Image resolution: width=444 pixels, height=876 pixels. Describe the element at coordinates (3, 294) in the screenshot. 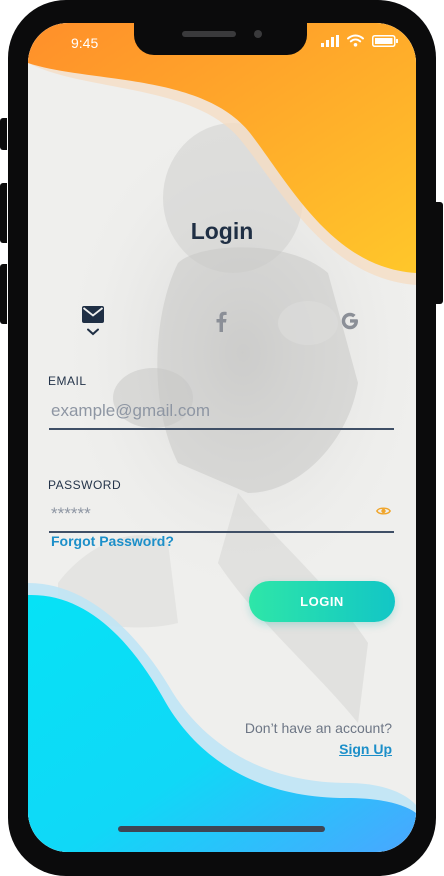

I see `volume-down-button` at that location.